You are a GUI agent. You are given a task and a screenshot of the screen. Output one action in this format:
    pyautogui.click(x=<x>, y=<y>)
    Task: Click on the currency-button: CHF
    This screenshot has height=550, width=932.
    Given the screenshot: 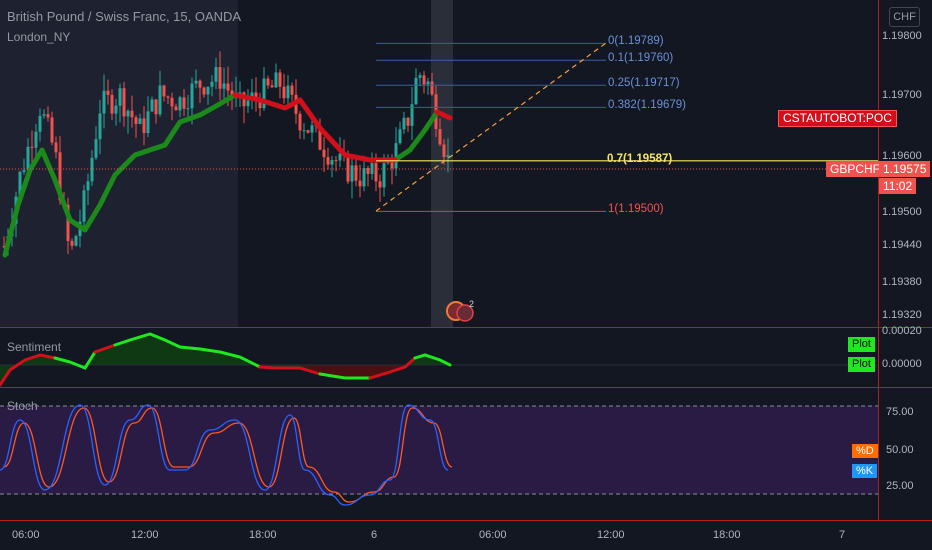 What is the action you would take?
    pyautogui.click(x=904, y=17)
    